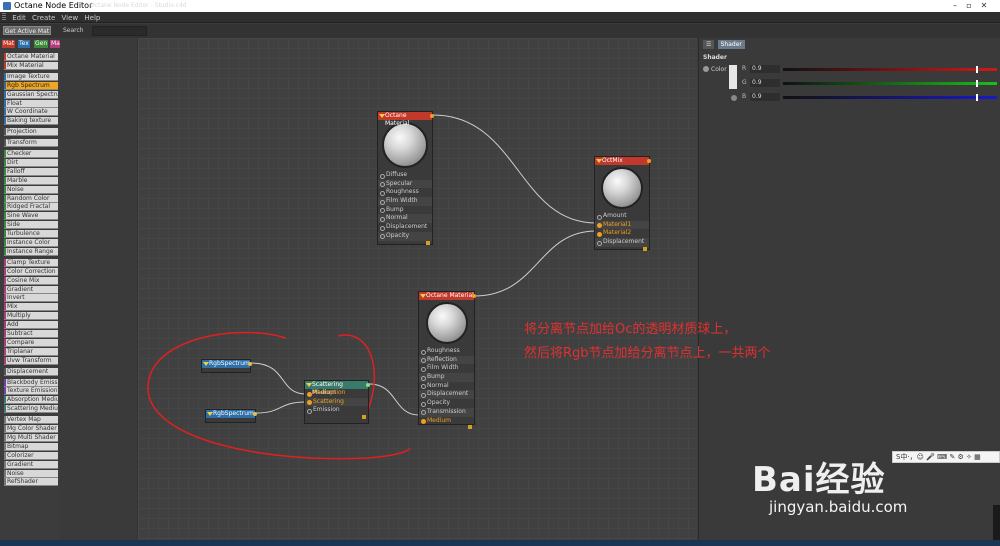  What do you see at coordinates (31, 207) in the screenshot?
I see `node-list-item: Ridged Fractal` at bounding box center [31, 207].